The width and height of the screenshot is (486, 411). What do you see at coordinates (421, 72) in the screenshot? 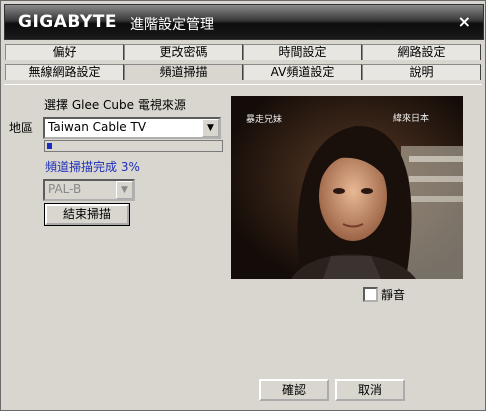
I see `tab-help: 說明` at bounding box center [421, 72].